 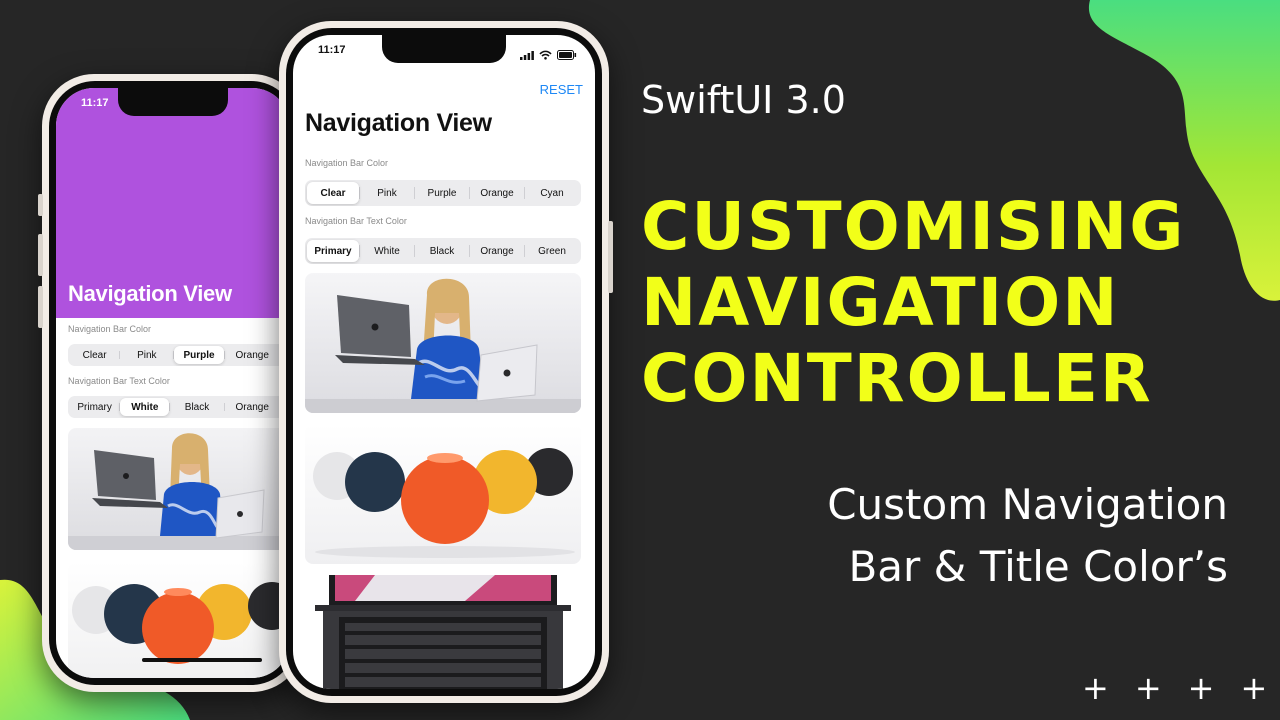 I want to click on back-bar-color-label: Navigation Bar Color, so click(x=110, y=329).